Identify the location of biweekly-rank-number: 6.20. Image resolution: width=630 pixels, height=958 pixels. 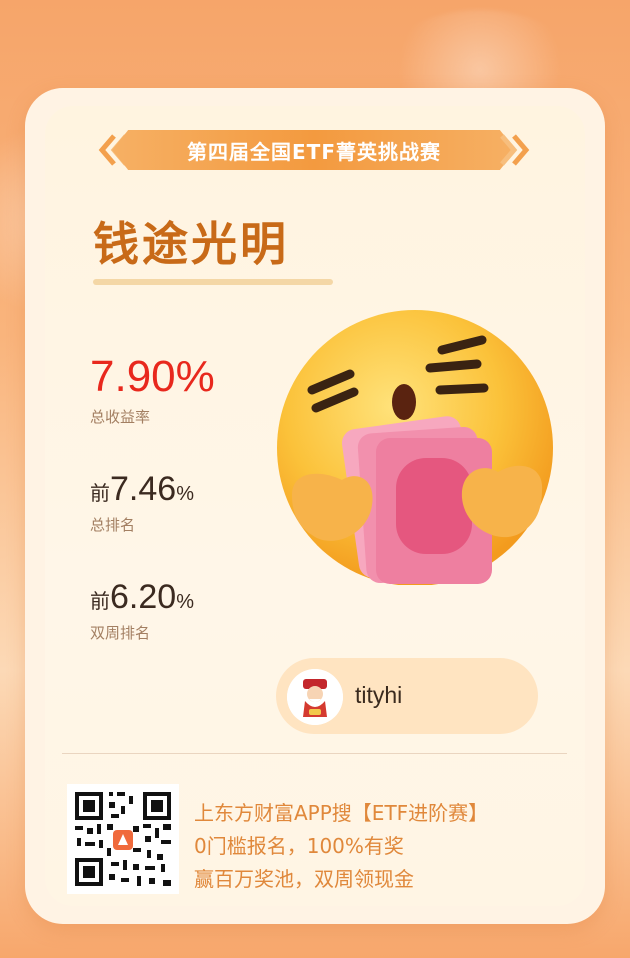
(143, 597).